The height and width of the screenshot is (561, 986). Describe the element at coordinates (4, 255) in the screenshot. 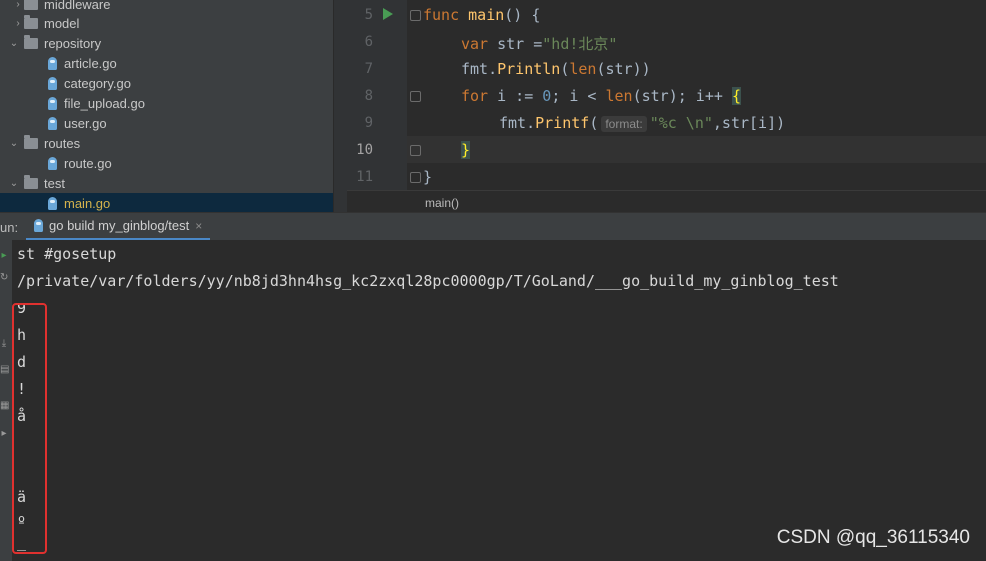

I see `rerun-icon: ▸` at that location.